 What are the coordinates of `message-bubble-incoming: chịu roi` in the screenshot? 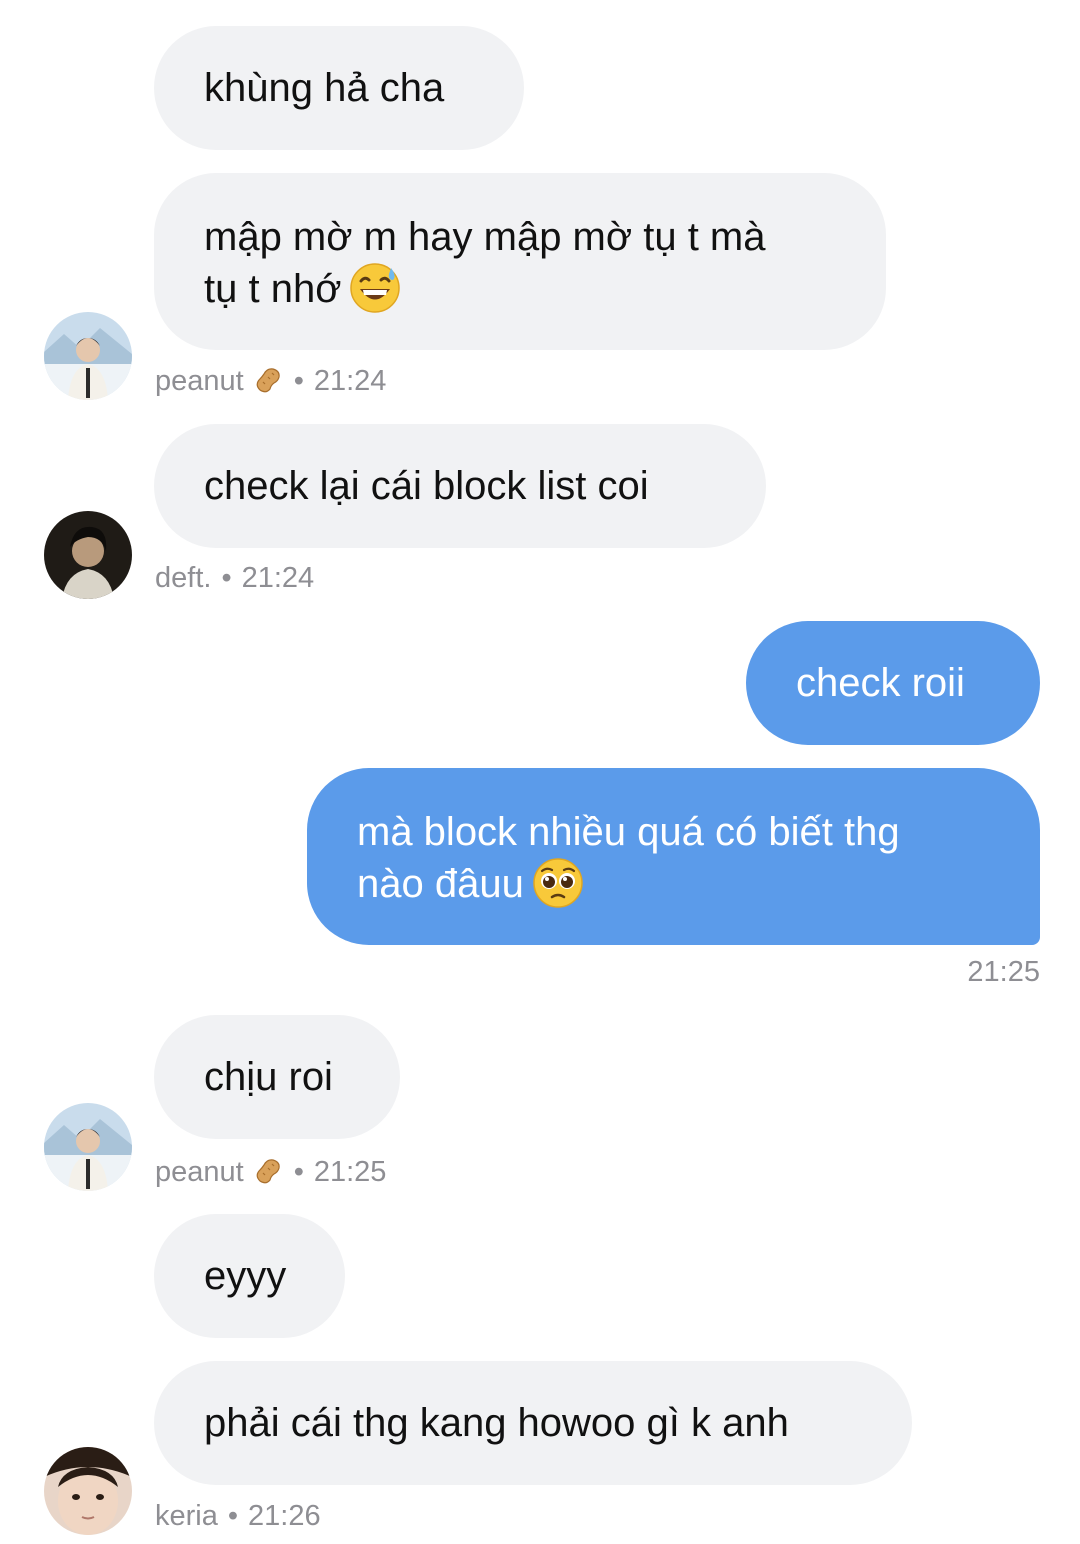 It's located at (277, 1077).